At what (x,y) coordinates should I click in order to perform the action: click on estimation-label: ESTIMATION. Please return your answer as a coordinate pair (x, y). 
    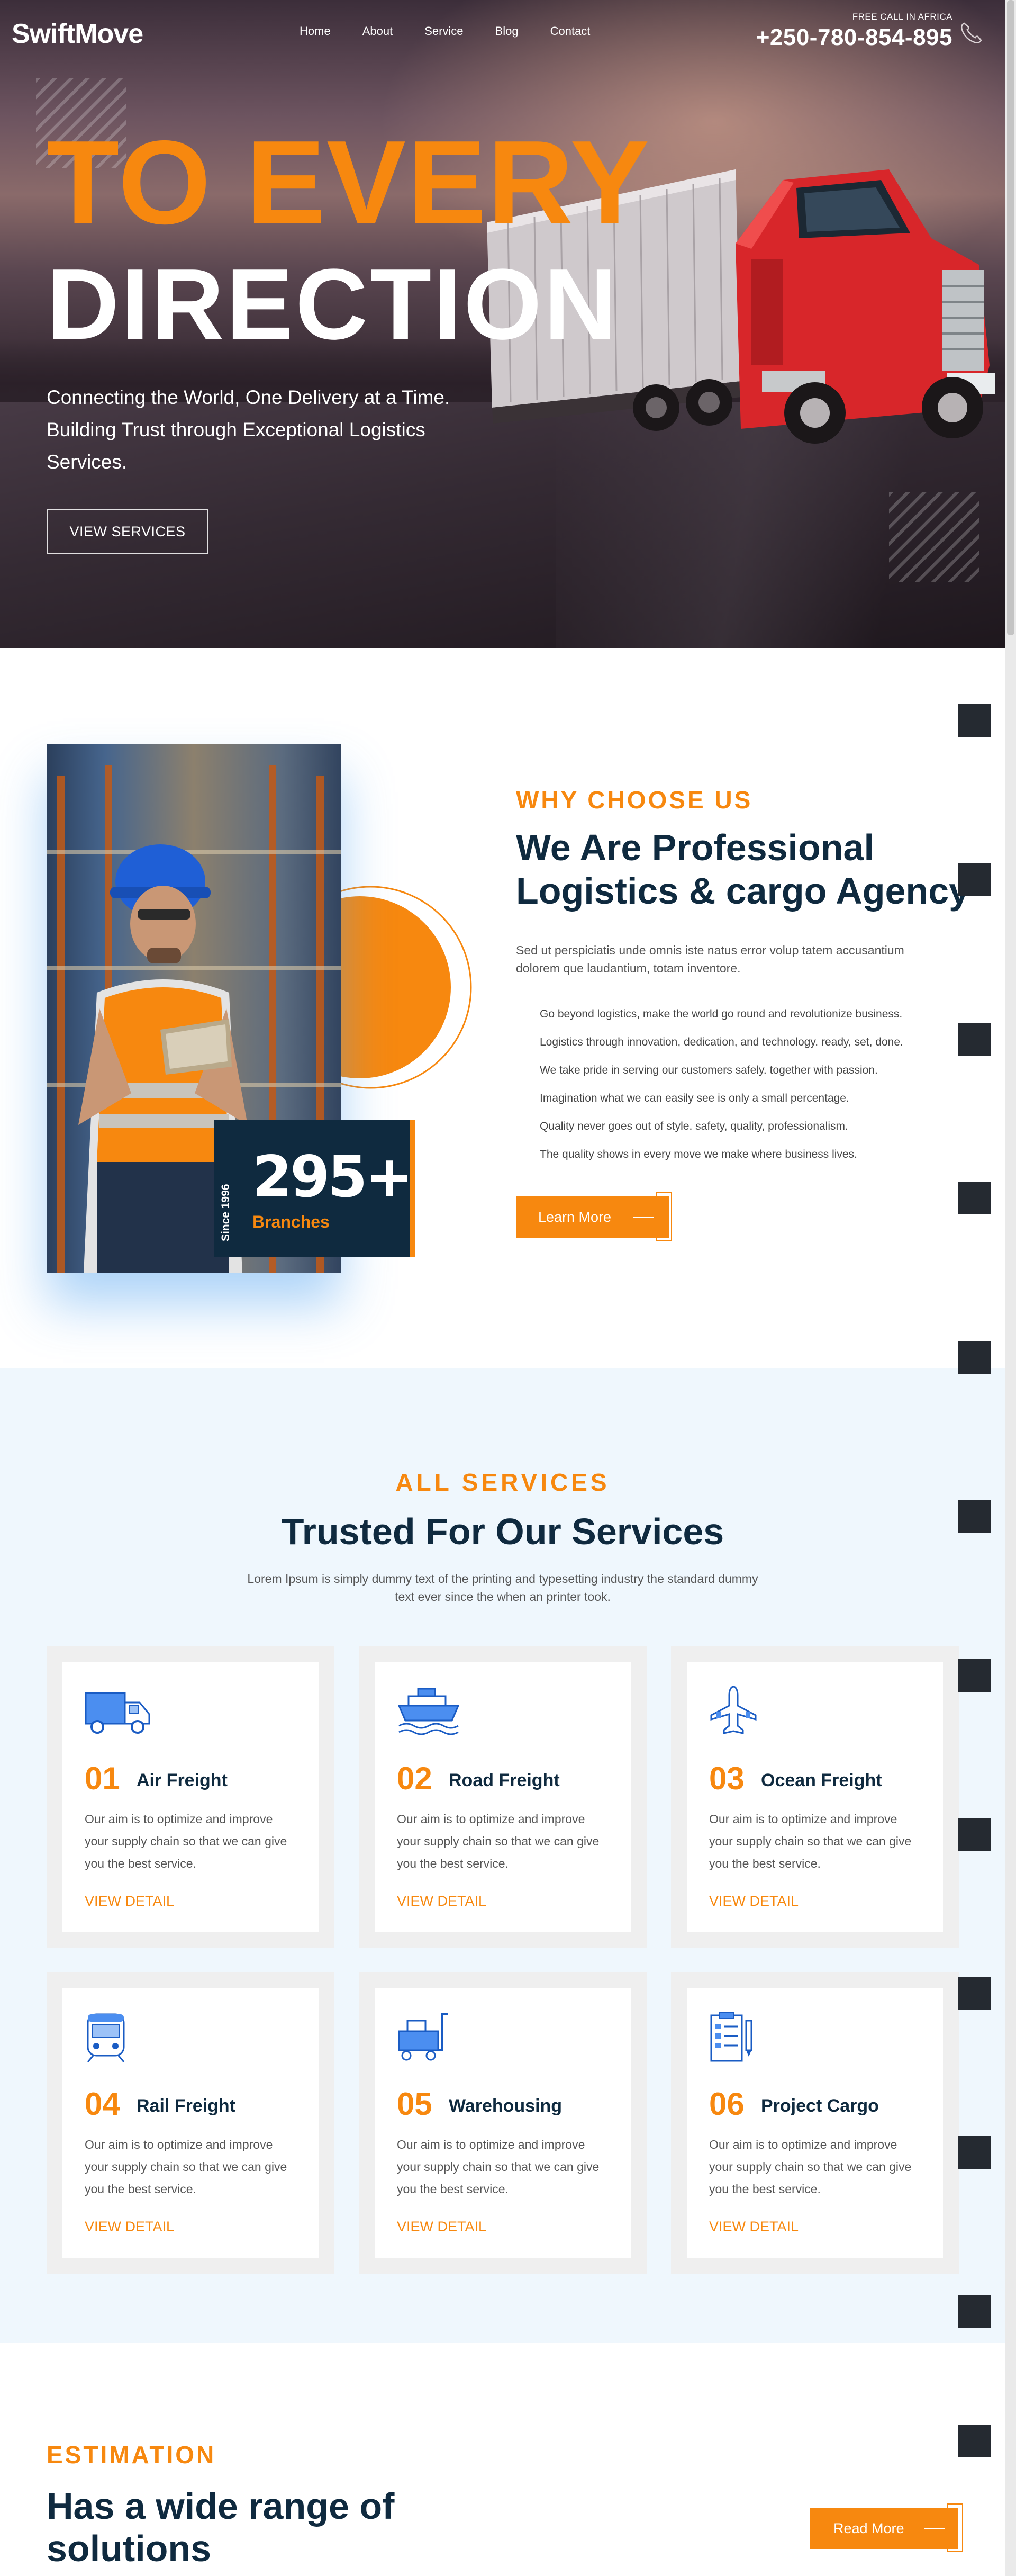
    Looking at the image, I should click on (131, 2455).